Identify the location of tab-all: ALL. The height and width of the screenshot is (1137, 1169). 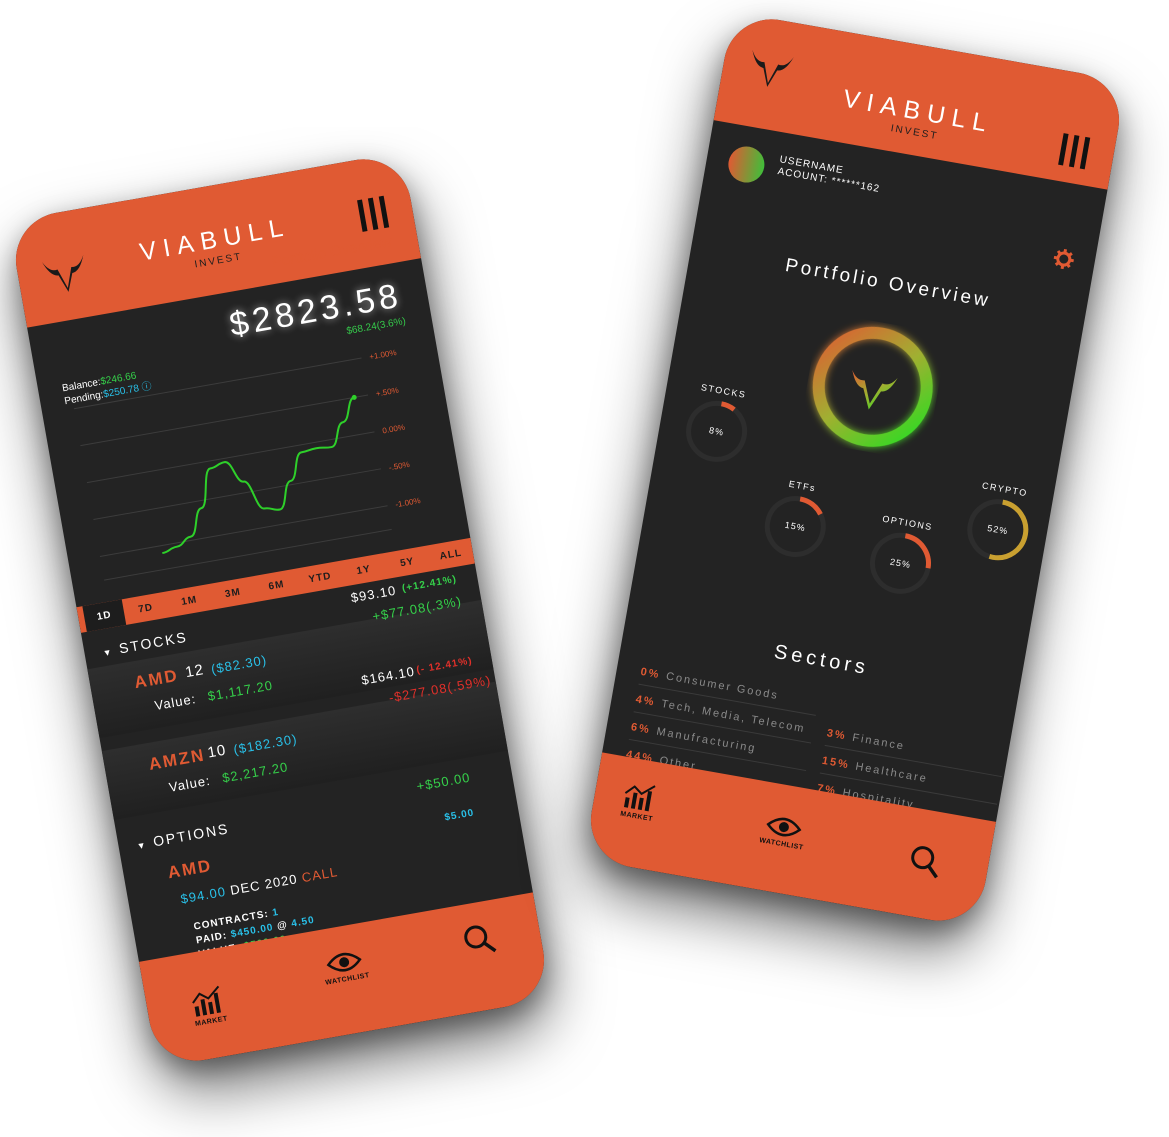
(451, 554).